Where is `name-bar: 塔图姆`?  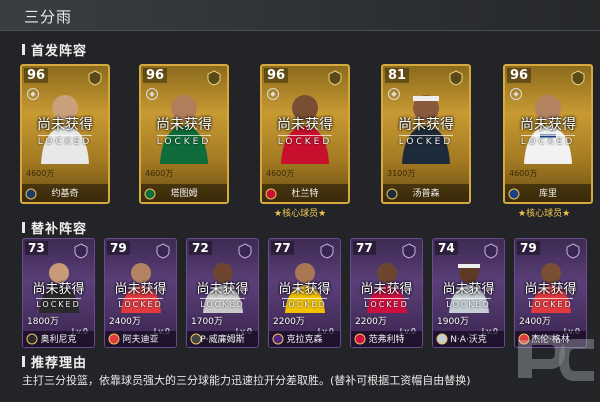 name-bar: 塔图姆 is located at coordinates (184, 193).